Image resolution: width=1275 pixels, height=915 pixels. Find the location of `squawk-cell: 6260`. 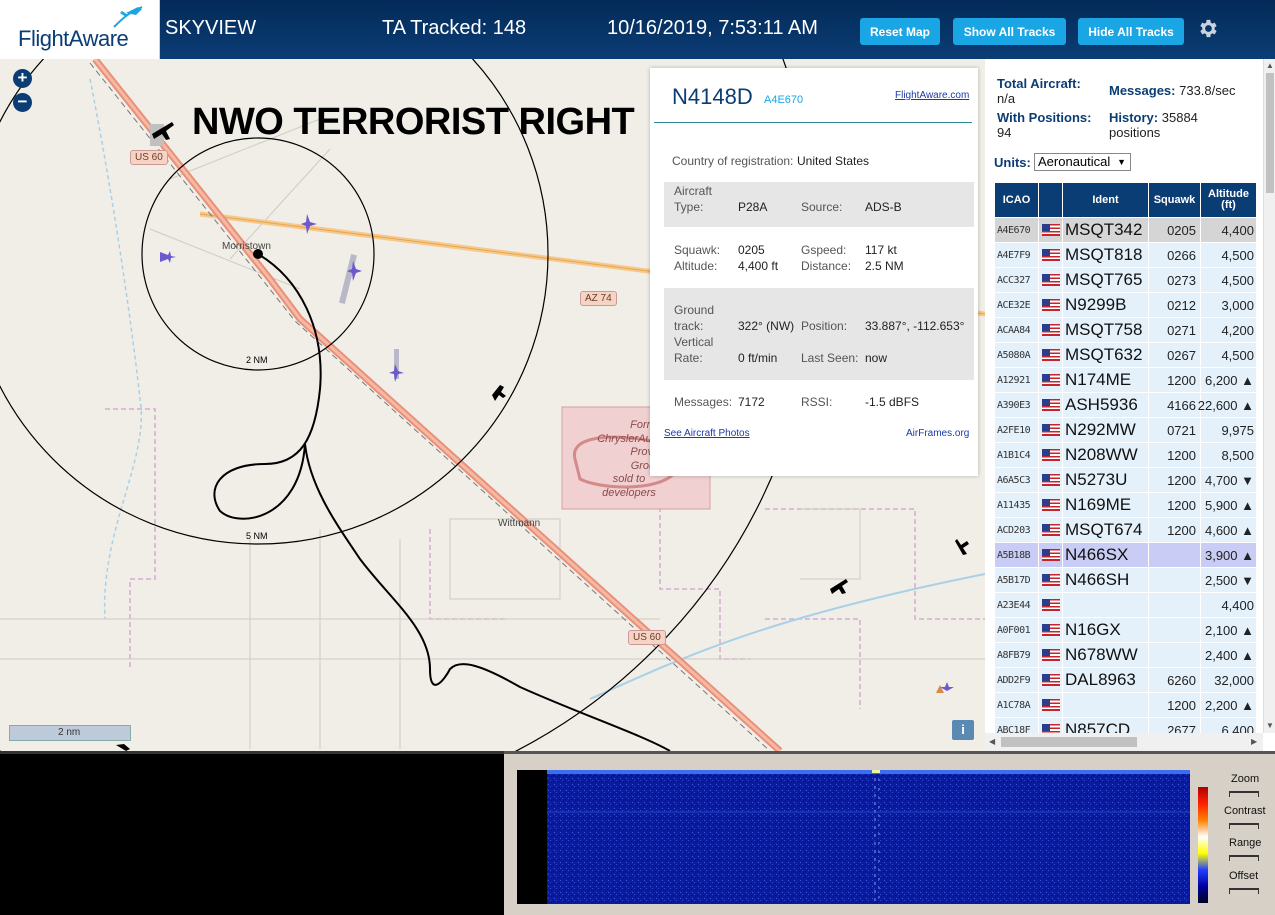

squawk-cell: 6260 is located at coordinates (1175, 680).